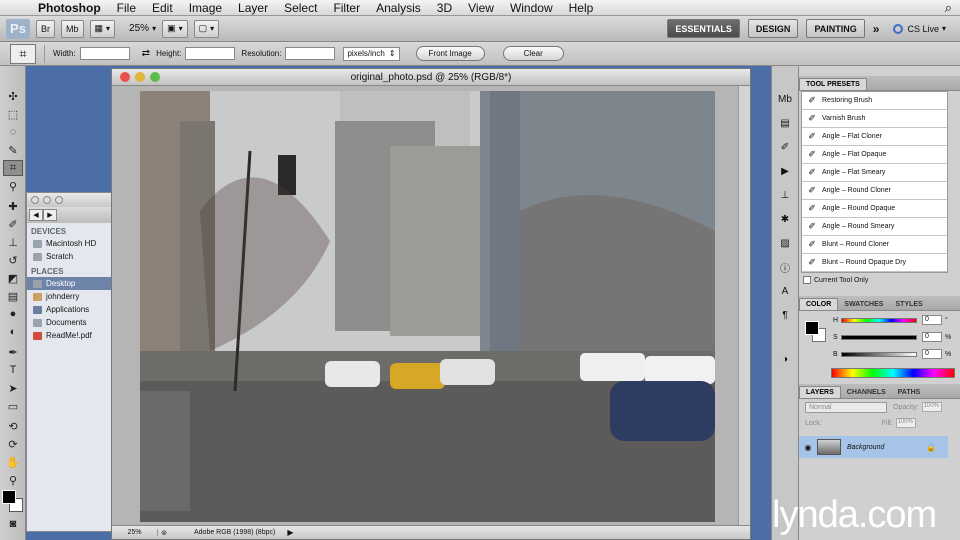 This screenshot has height=540, width=960. I want to click on clone-stamp-tool-icon: ⊥, so click(13, 242).